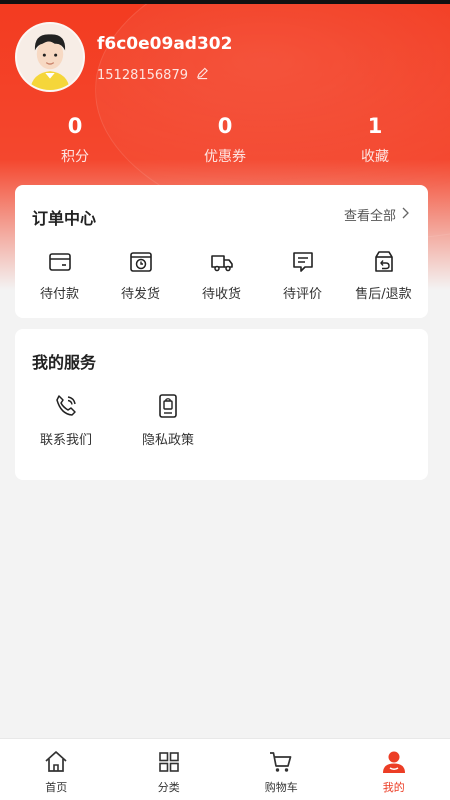  Describe the element at coordinates (140, 294) in the screenshot. I see `order-item-label: 待发货` at that location.